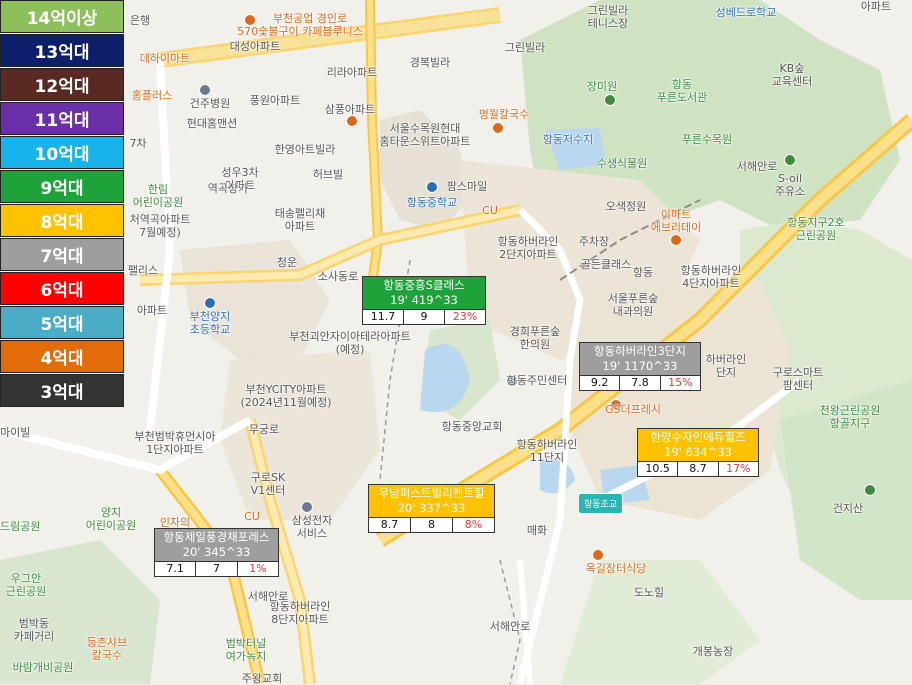 The width and height of the screenshot is (912, 685). I want to click on map-label: 부천괴안자이아테라아파트 (예정), so click(350, 343).